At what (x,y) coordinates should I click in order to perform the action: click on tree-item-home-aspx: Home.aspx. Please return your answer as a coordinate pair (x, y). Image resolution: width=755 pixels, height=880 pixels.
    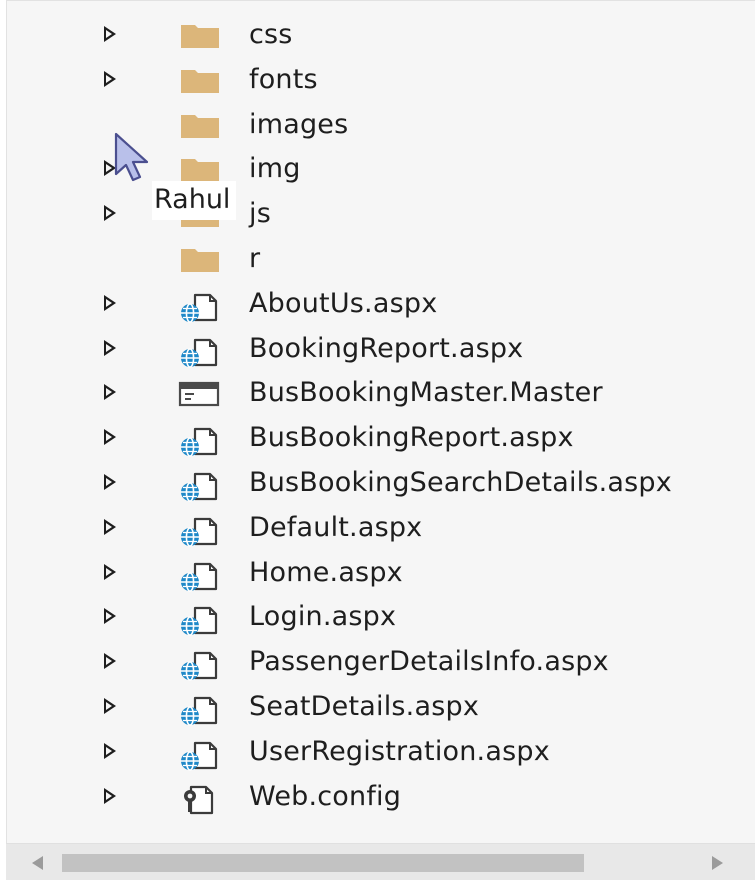
    Looking at the image, I should click on (381, 573).